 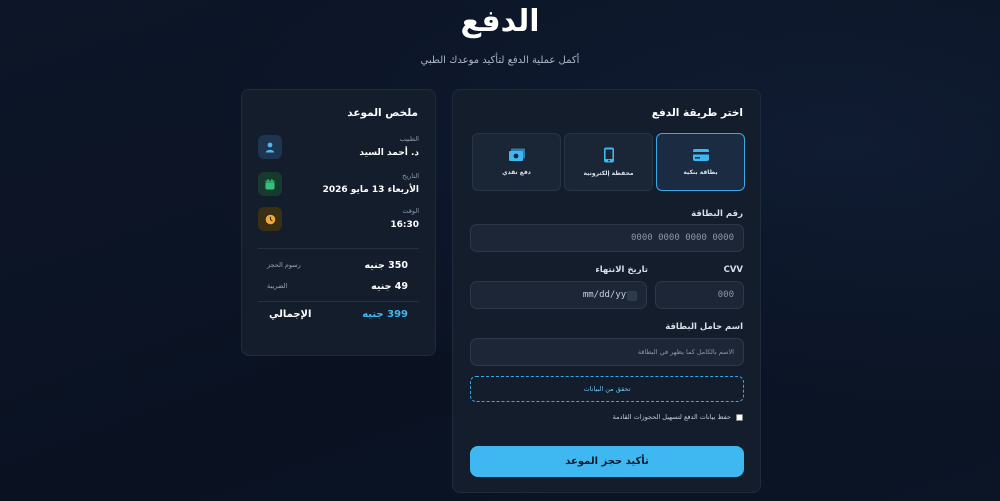 What do you see at coordinates (608, 173) in the screenshot?
I see `wallet-method-label: محفظة إلكترونية` at bounding box center [608, 173].